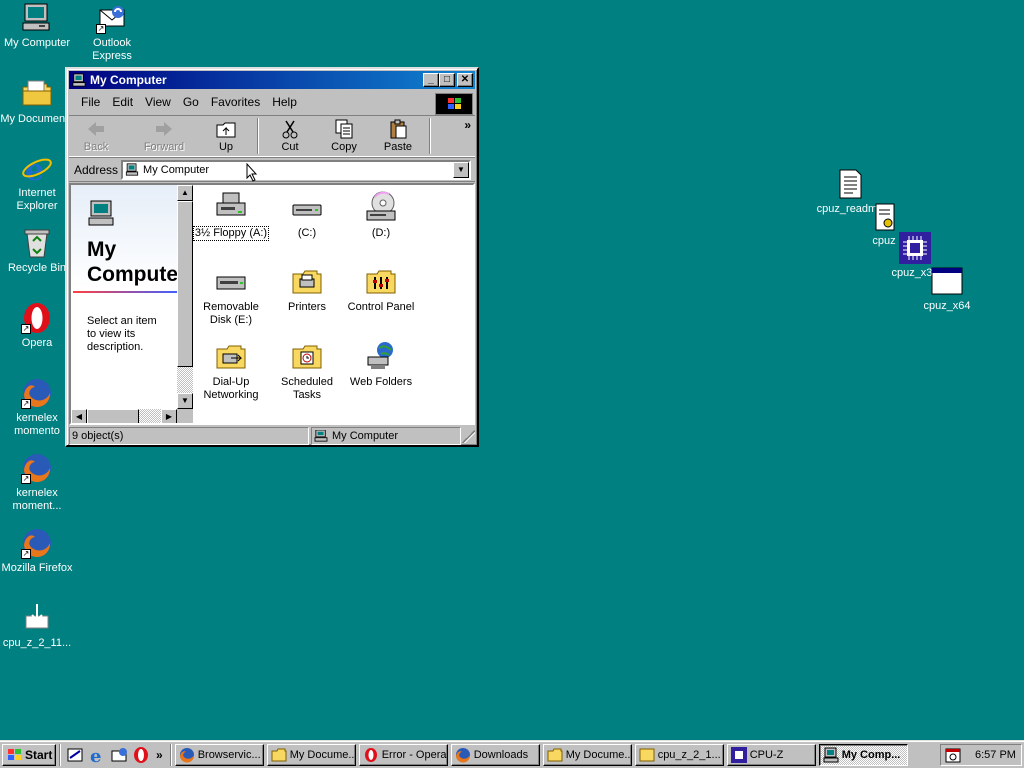  I want to click on firefox-icon, so click(186, 755).